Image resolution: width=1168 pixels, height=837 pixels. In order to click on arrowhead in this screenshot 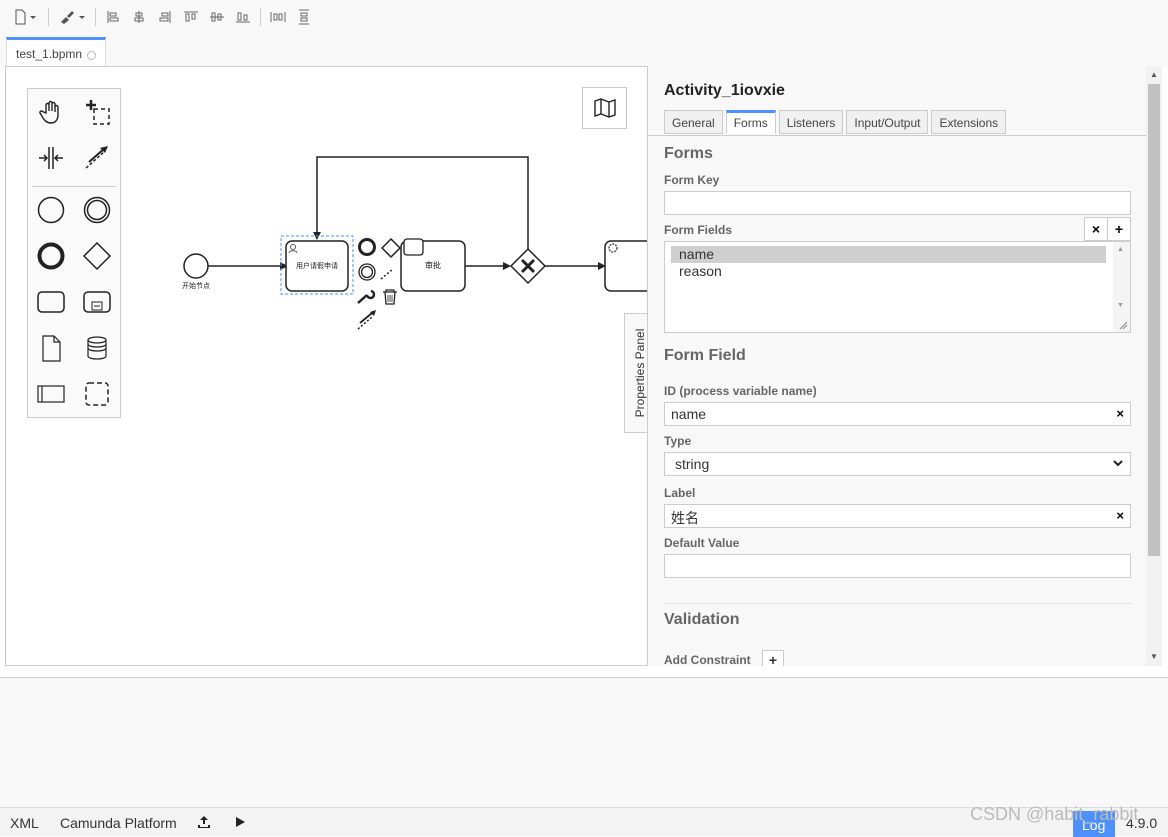, I will do `click(507, 266)`.